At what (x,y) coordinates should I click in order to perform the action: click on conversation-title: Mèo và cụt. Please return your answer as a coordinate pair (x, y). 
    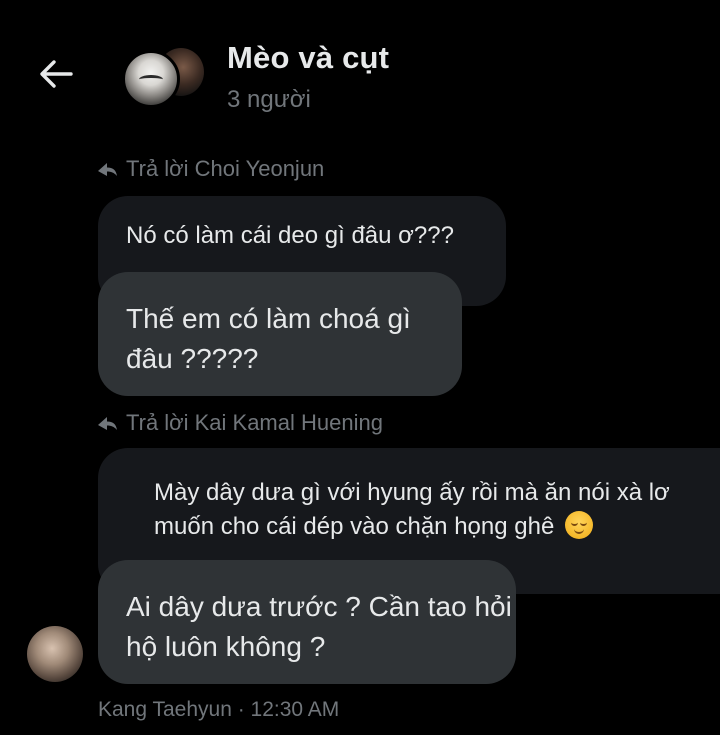
    Looking at the image, I should click on (308, 58).